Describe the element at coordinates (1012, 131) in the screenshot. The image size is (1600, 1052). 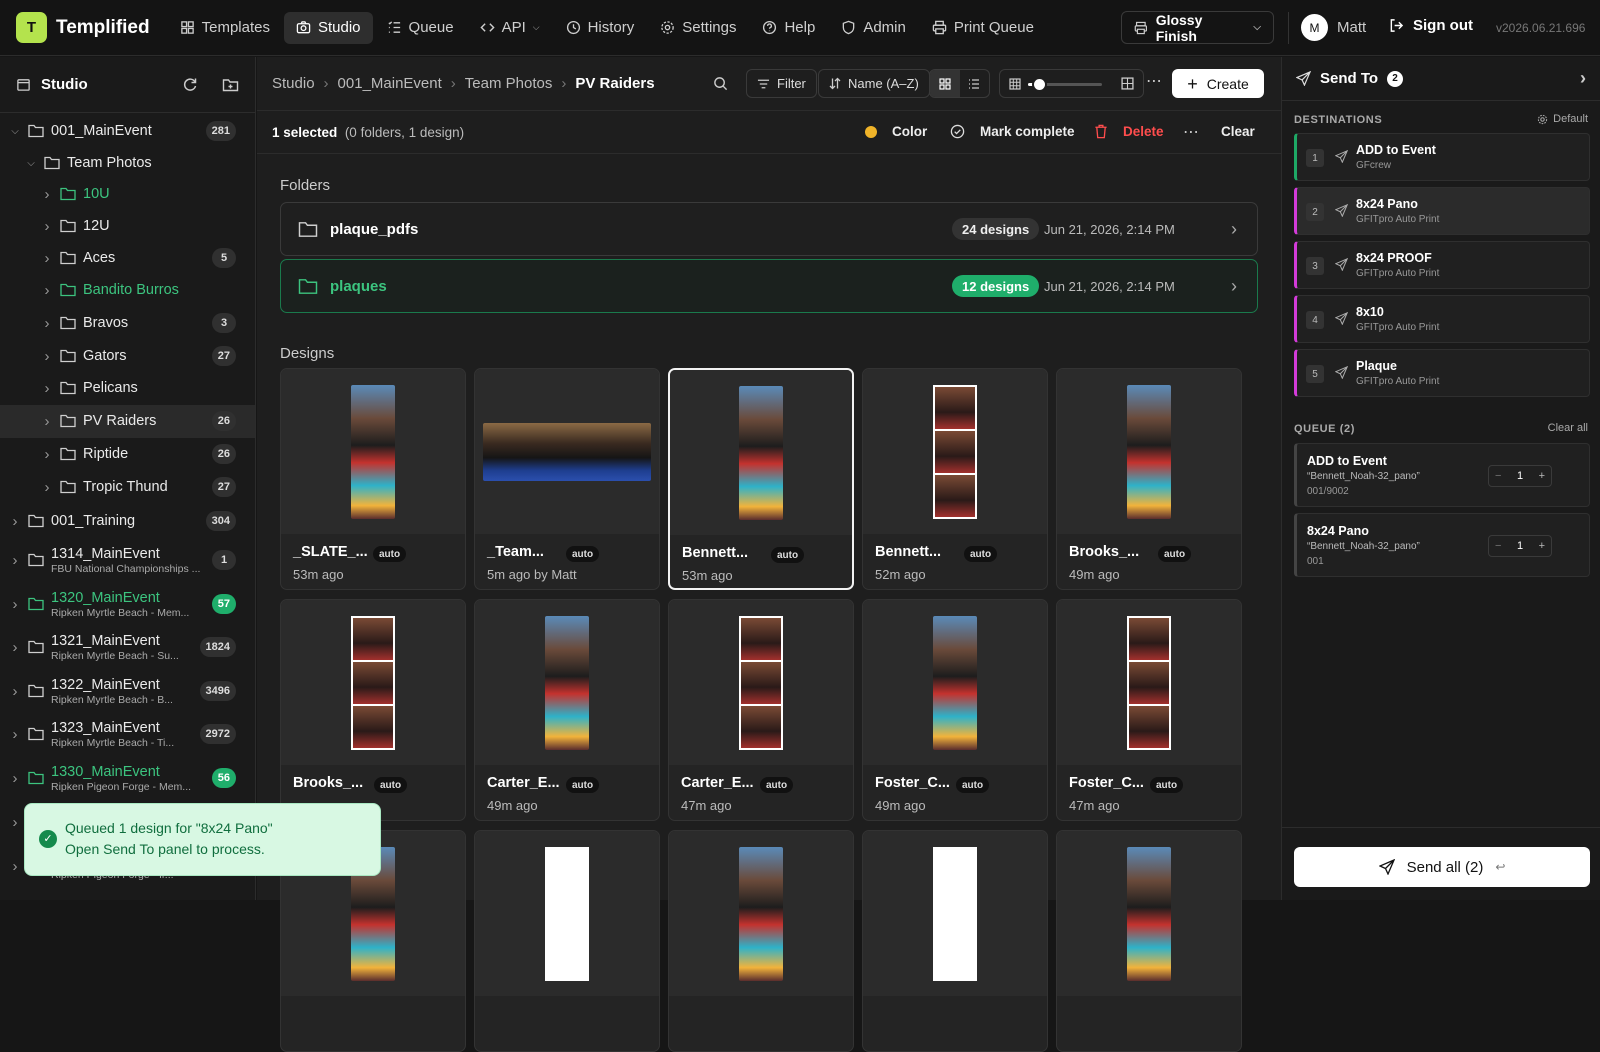
I see `mark-complete-button: Mark complete` at that location.